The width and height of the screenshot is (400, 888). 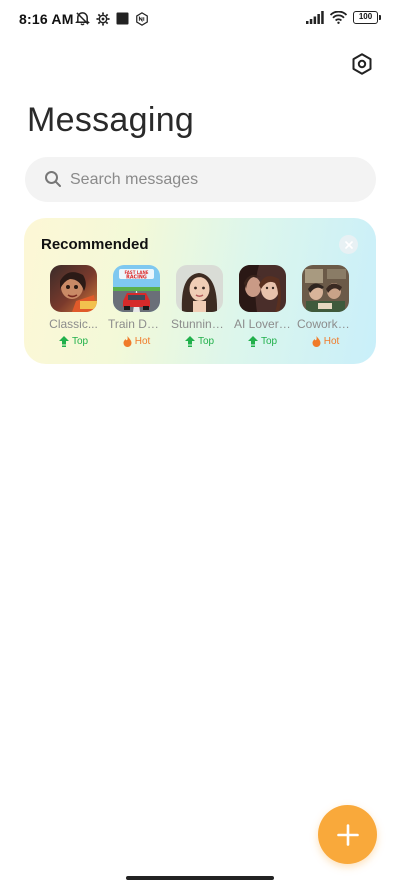 What do you see at coordinates (112, 18) in the screenshot?
I see `status-icons-left` at bounding box center [112, 18].